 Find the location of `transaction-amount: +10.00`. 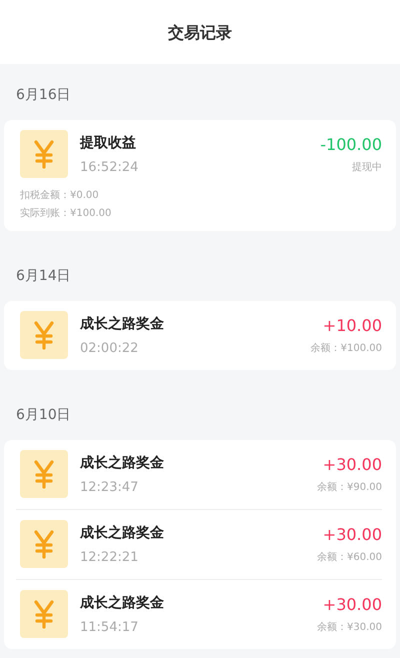

transaction-amount: +10.00 is located at coordinates (352, 325).